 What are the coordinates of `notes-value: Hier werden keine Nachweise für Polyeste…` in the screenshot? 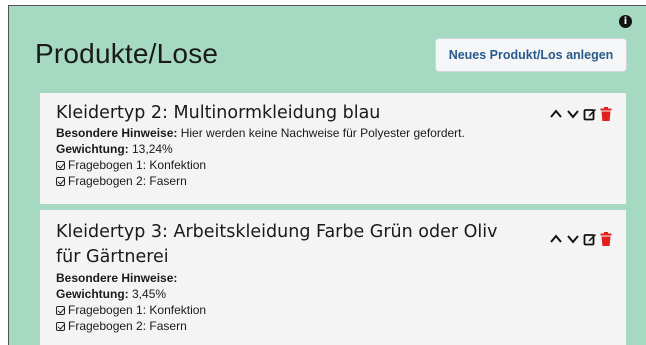 It's located at (321, 133).